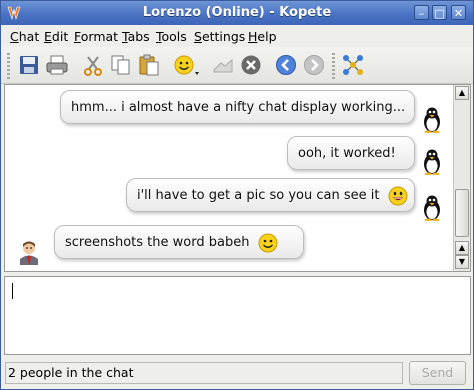 The image size is (474, 390). I want to click on save-icon, so click(29, 65).